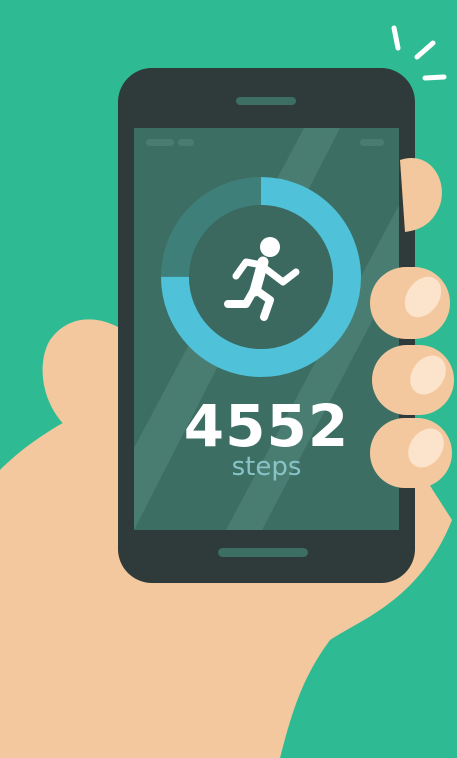  Describe the element at coordinates (263, 552) in the screenshot. I see `phone-home-button` at that location.